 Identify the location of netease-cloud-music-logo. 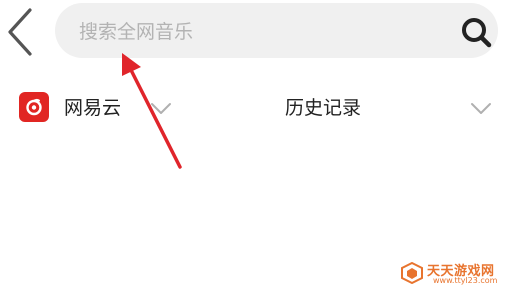
(34, 107).